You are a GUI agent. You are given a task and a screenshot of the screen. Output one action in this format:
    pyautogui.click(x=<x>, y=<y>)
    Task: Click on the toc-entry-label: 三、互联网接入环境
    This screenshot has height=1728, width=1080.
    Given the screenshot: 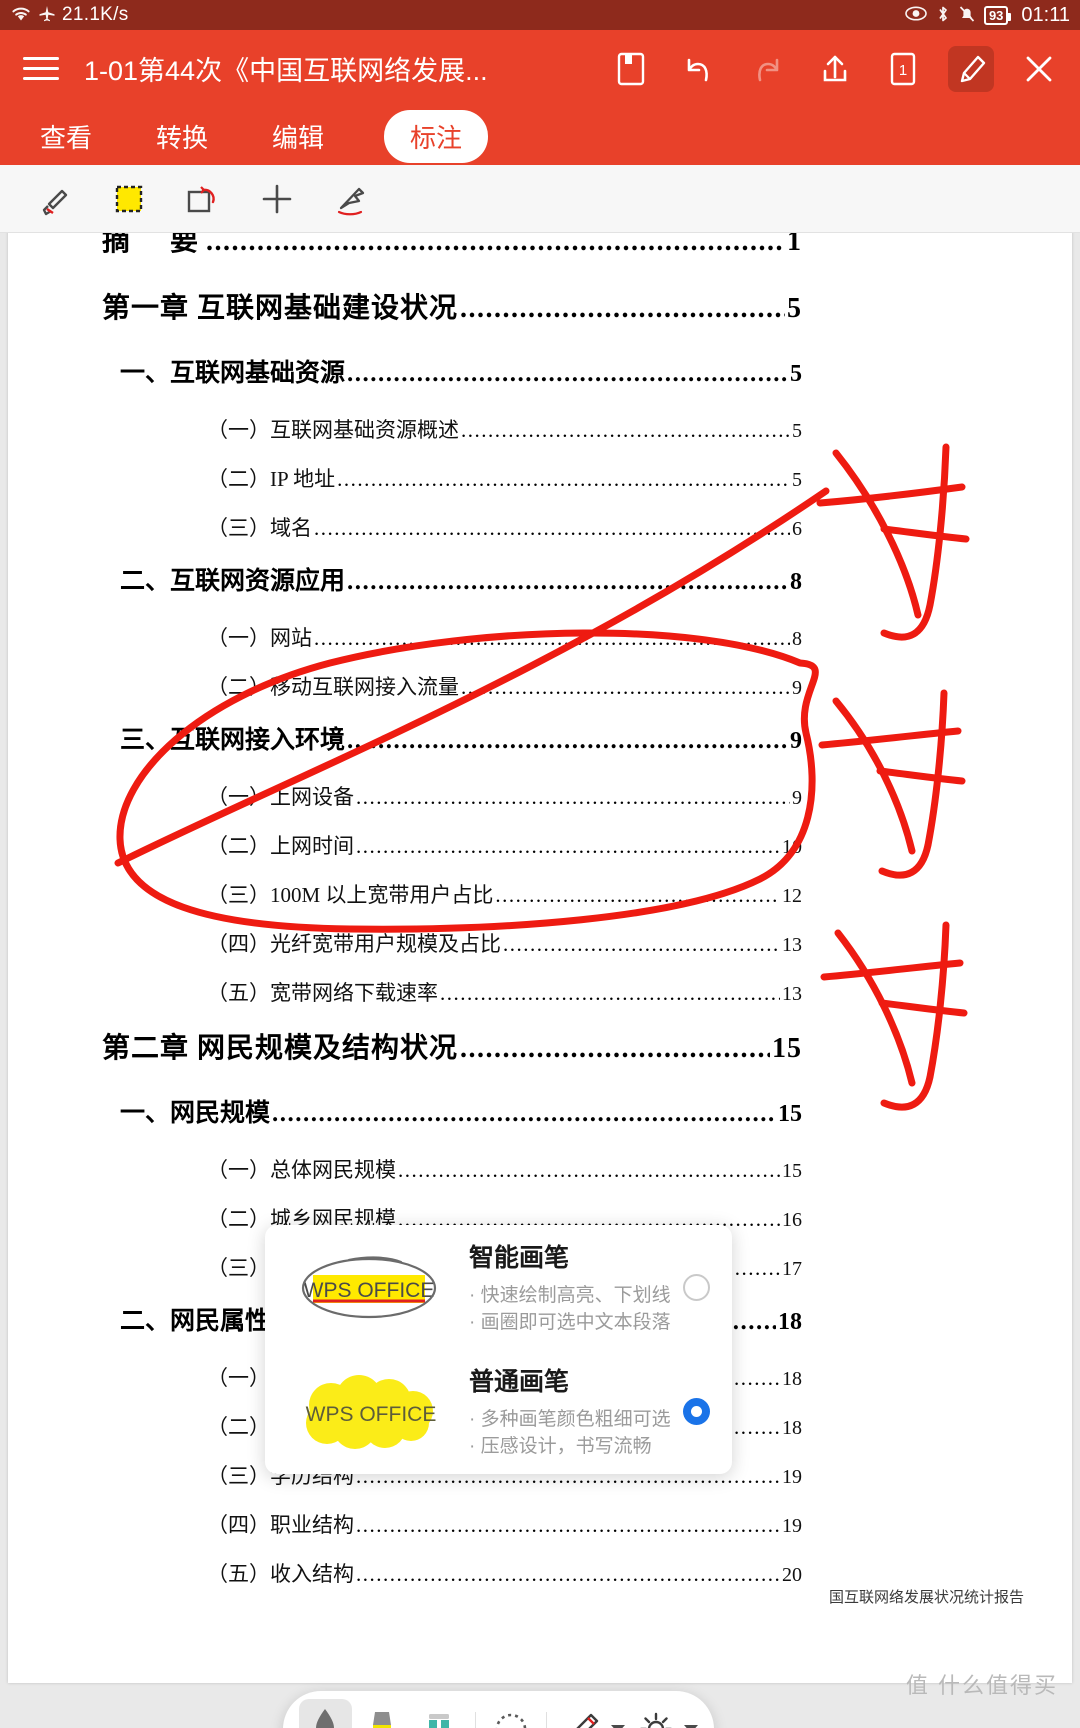 What is the action you would take?
    pyautogui.click(x=233, y=740)
    